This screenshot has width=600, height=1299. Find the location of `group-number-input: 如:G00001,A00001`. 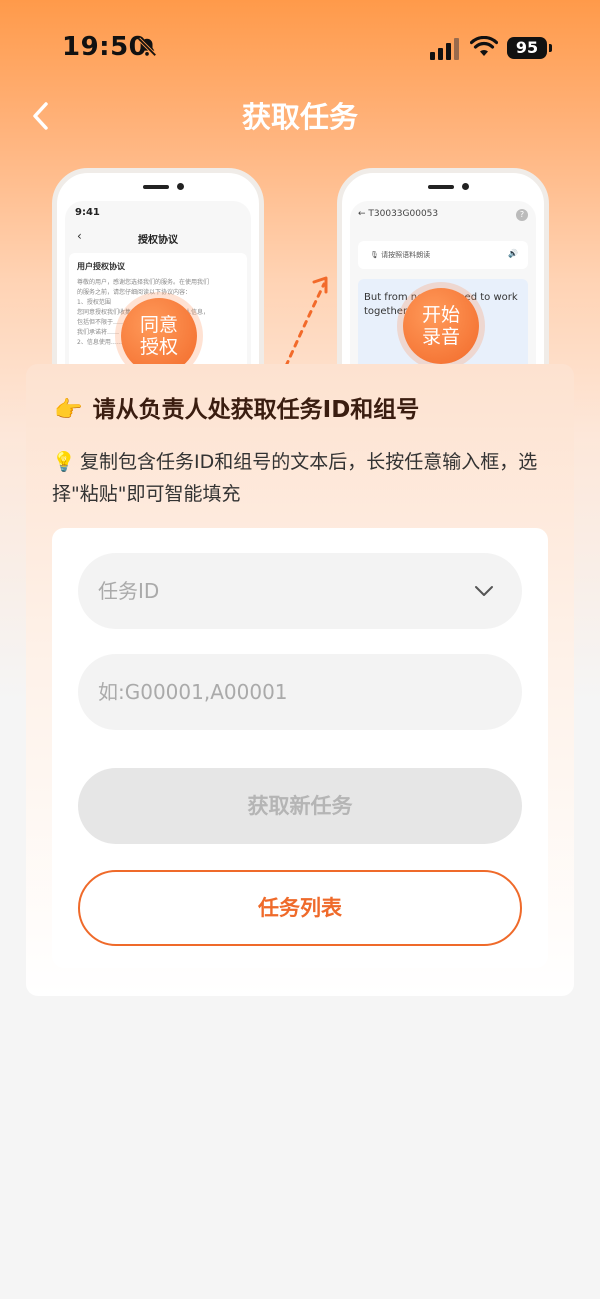

group-number-input: 如:G00001,A00001 is located at coordinates (300, 692).